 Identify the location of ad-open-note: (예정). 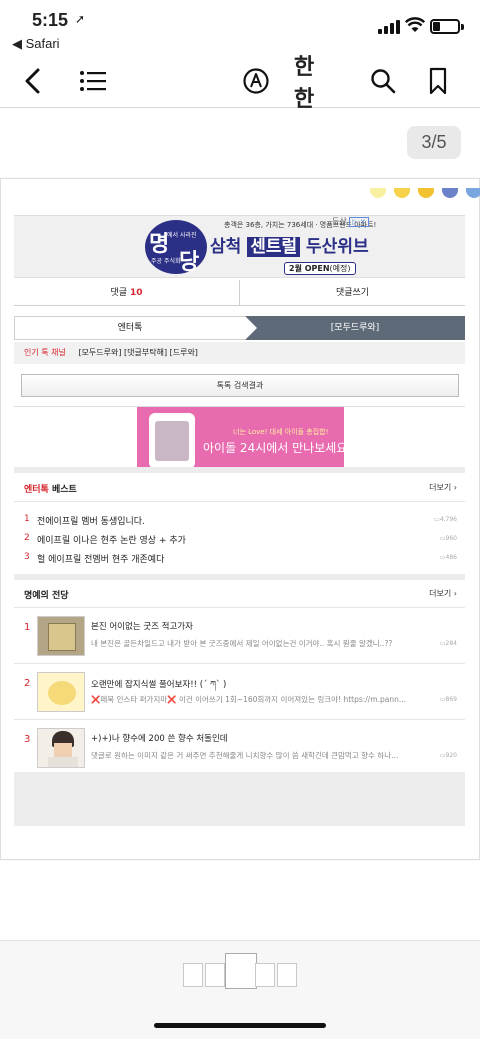
(340, 268).